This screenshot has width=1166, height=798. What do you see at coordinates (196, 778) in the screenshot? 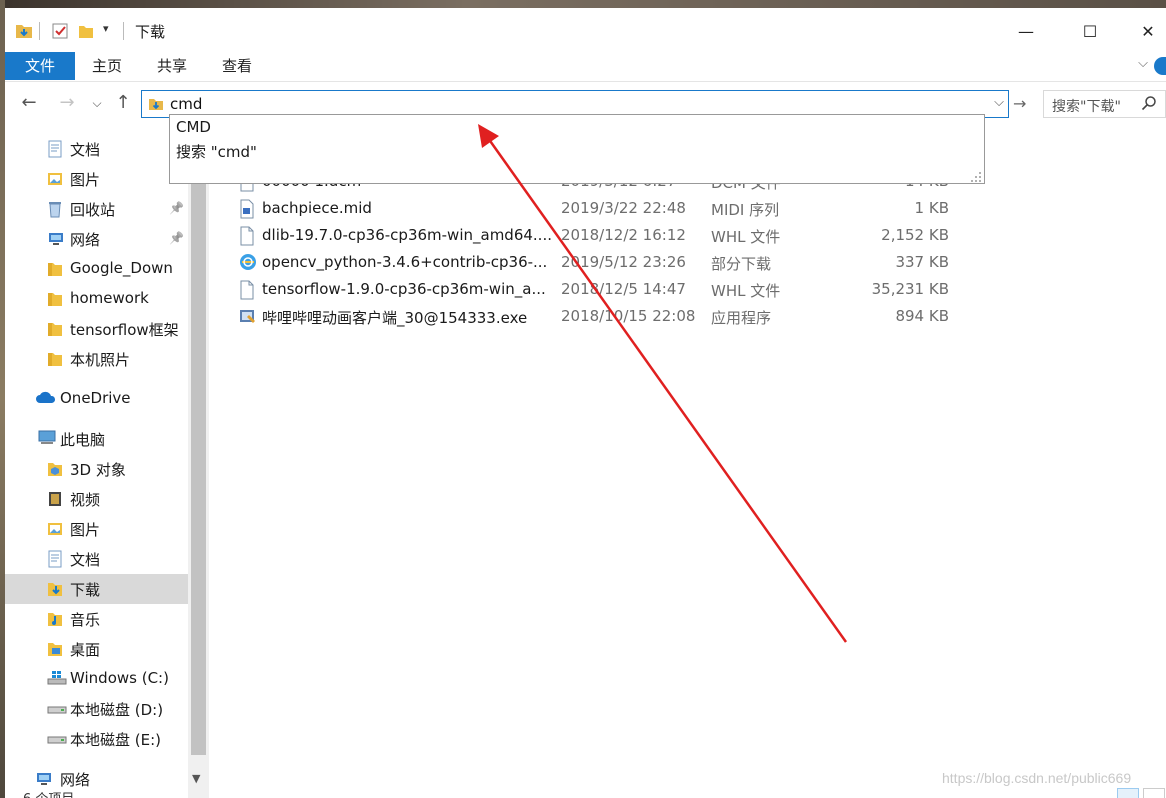
I see `scroll-down-arrow-icon: ▼` at bounding box center [196, 778].